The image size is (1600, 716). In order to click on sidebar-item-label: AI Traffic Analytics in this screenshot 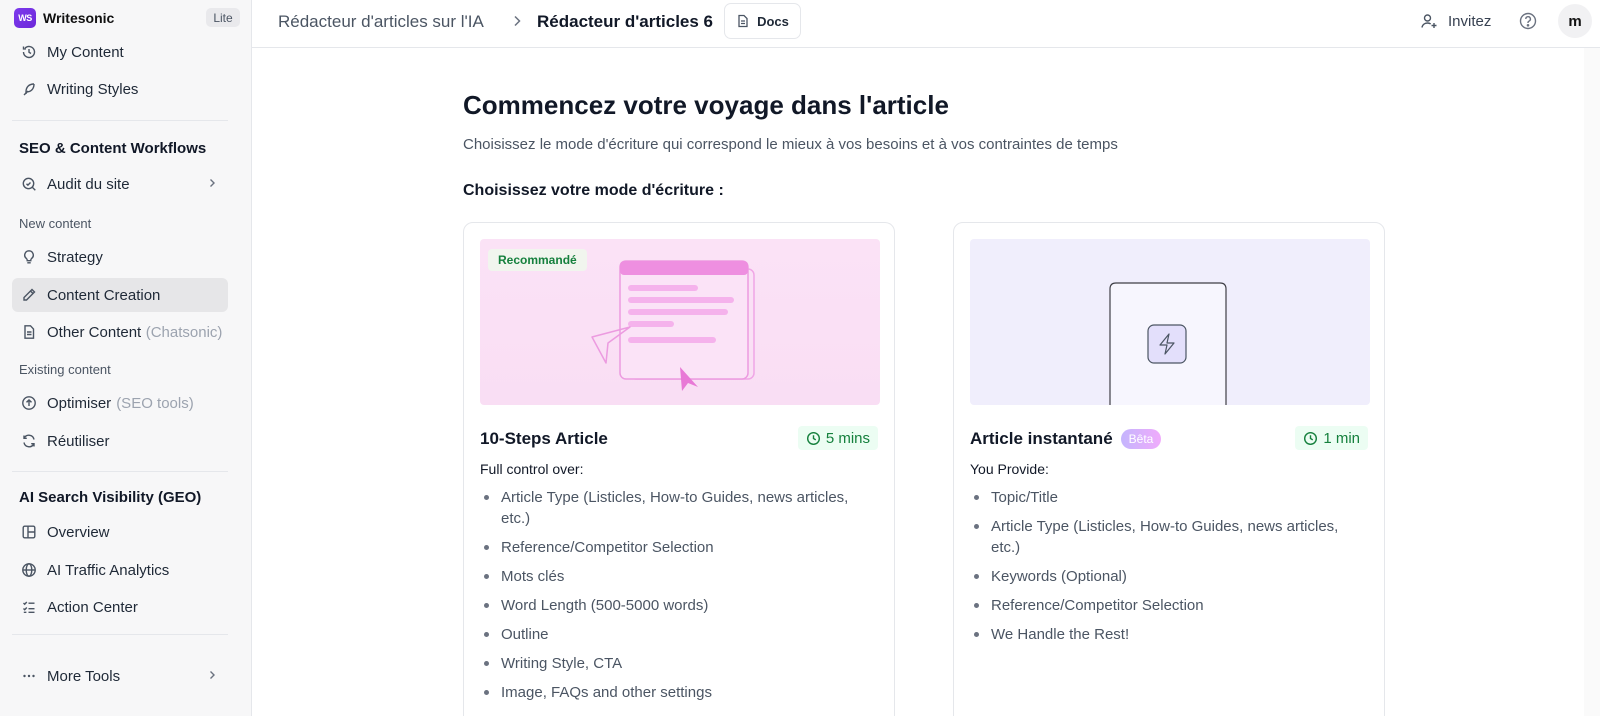, I will do `click(108, 570)`.